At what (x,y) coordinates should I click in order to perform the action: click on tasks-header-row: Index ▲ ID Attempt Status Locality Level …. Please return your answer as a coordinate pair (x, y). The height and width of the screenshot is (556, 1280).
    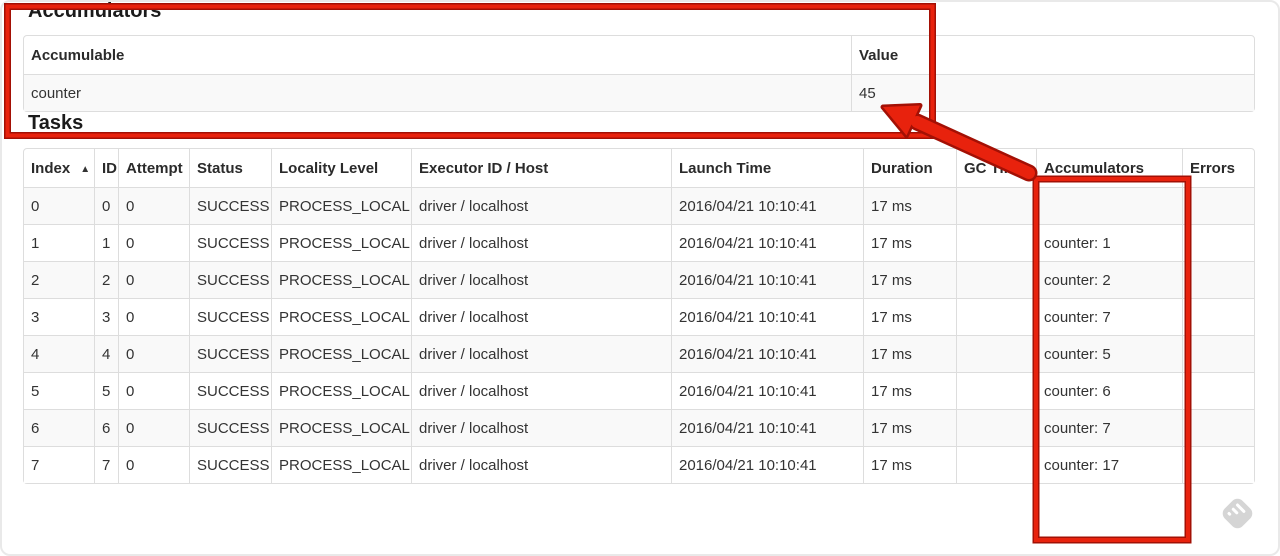
    Looking at the image, I should click on (639, 168).